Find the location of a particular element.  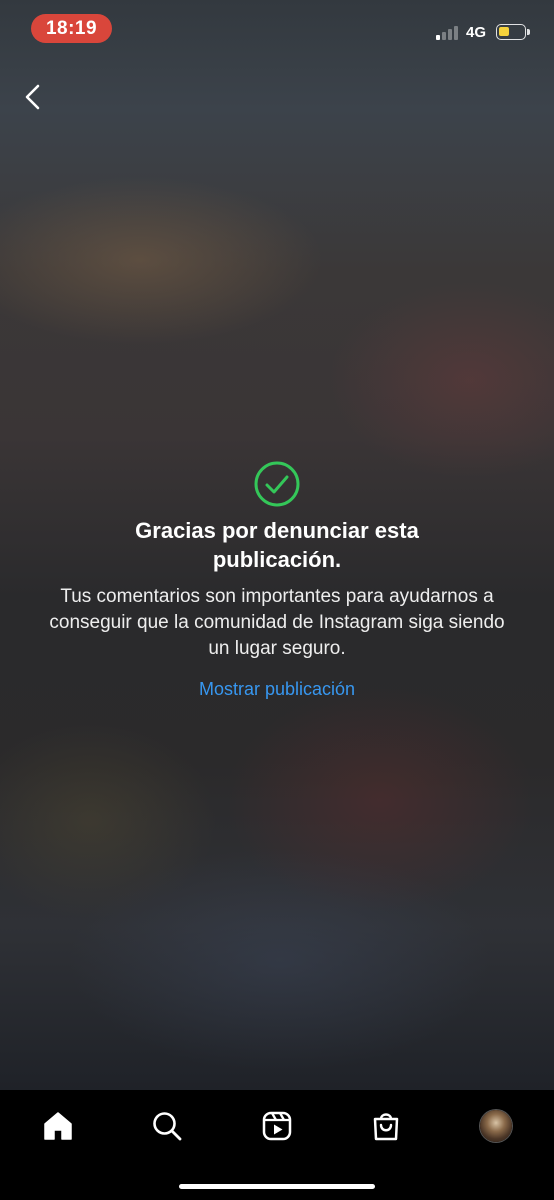

signal-strength-icon is located at coordinates (450, 32).